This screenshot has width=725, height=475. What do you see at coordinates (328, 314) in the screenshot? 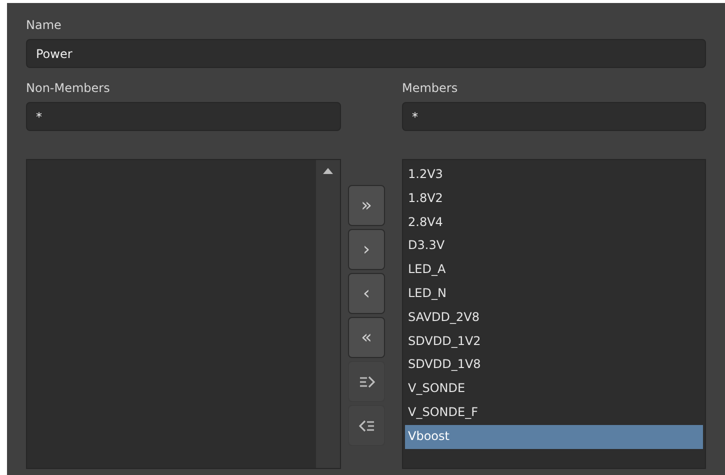
I see `scrollbar` at bounding box center [328, 314].